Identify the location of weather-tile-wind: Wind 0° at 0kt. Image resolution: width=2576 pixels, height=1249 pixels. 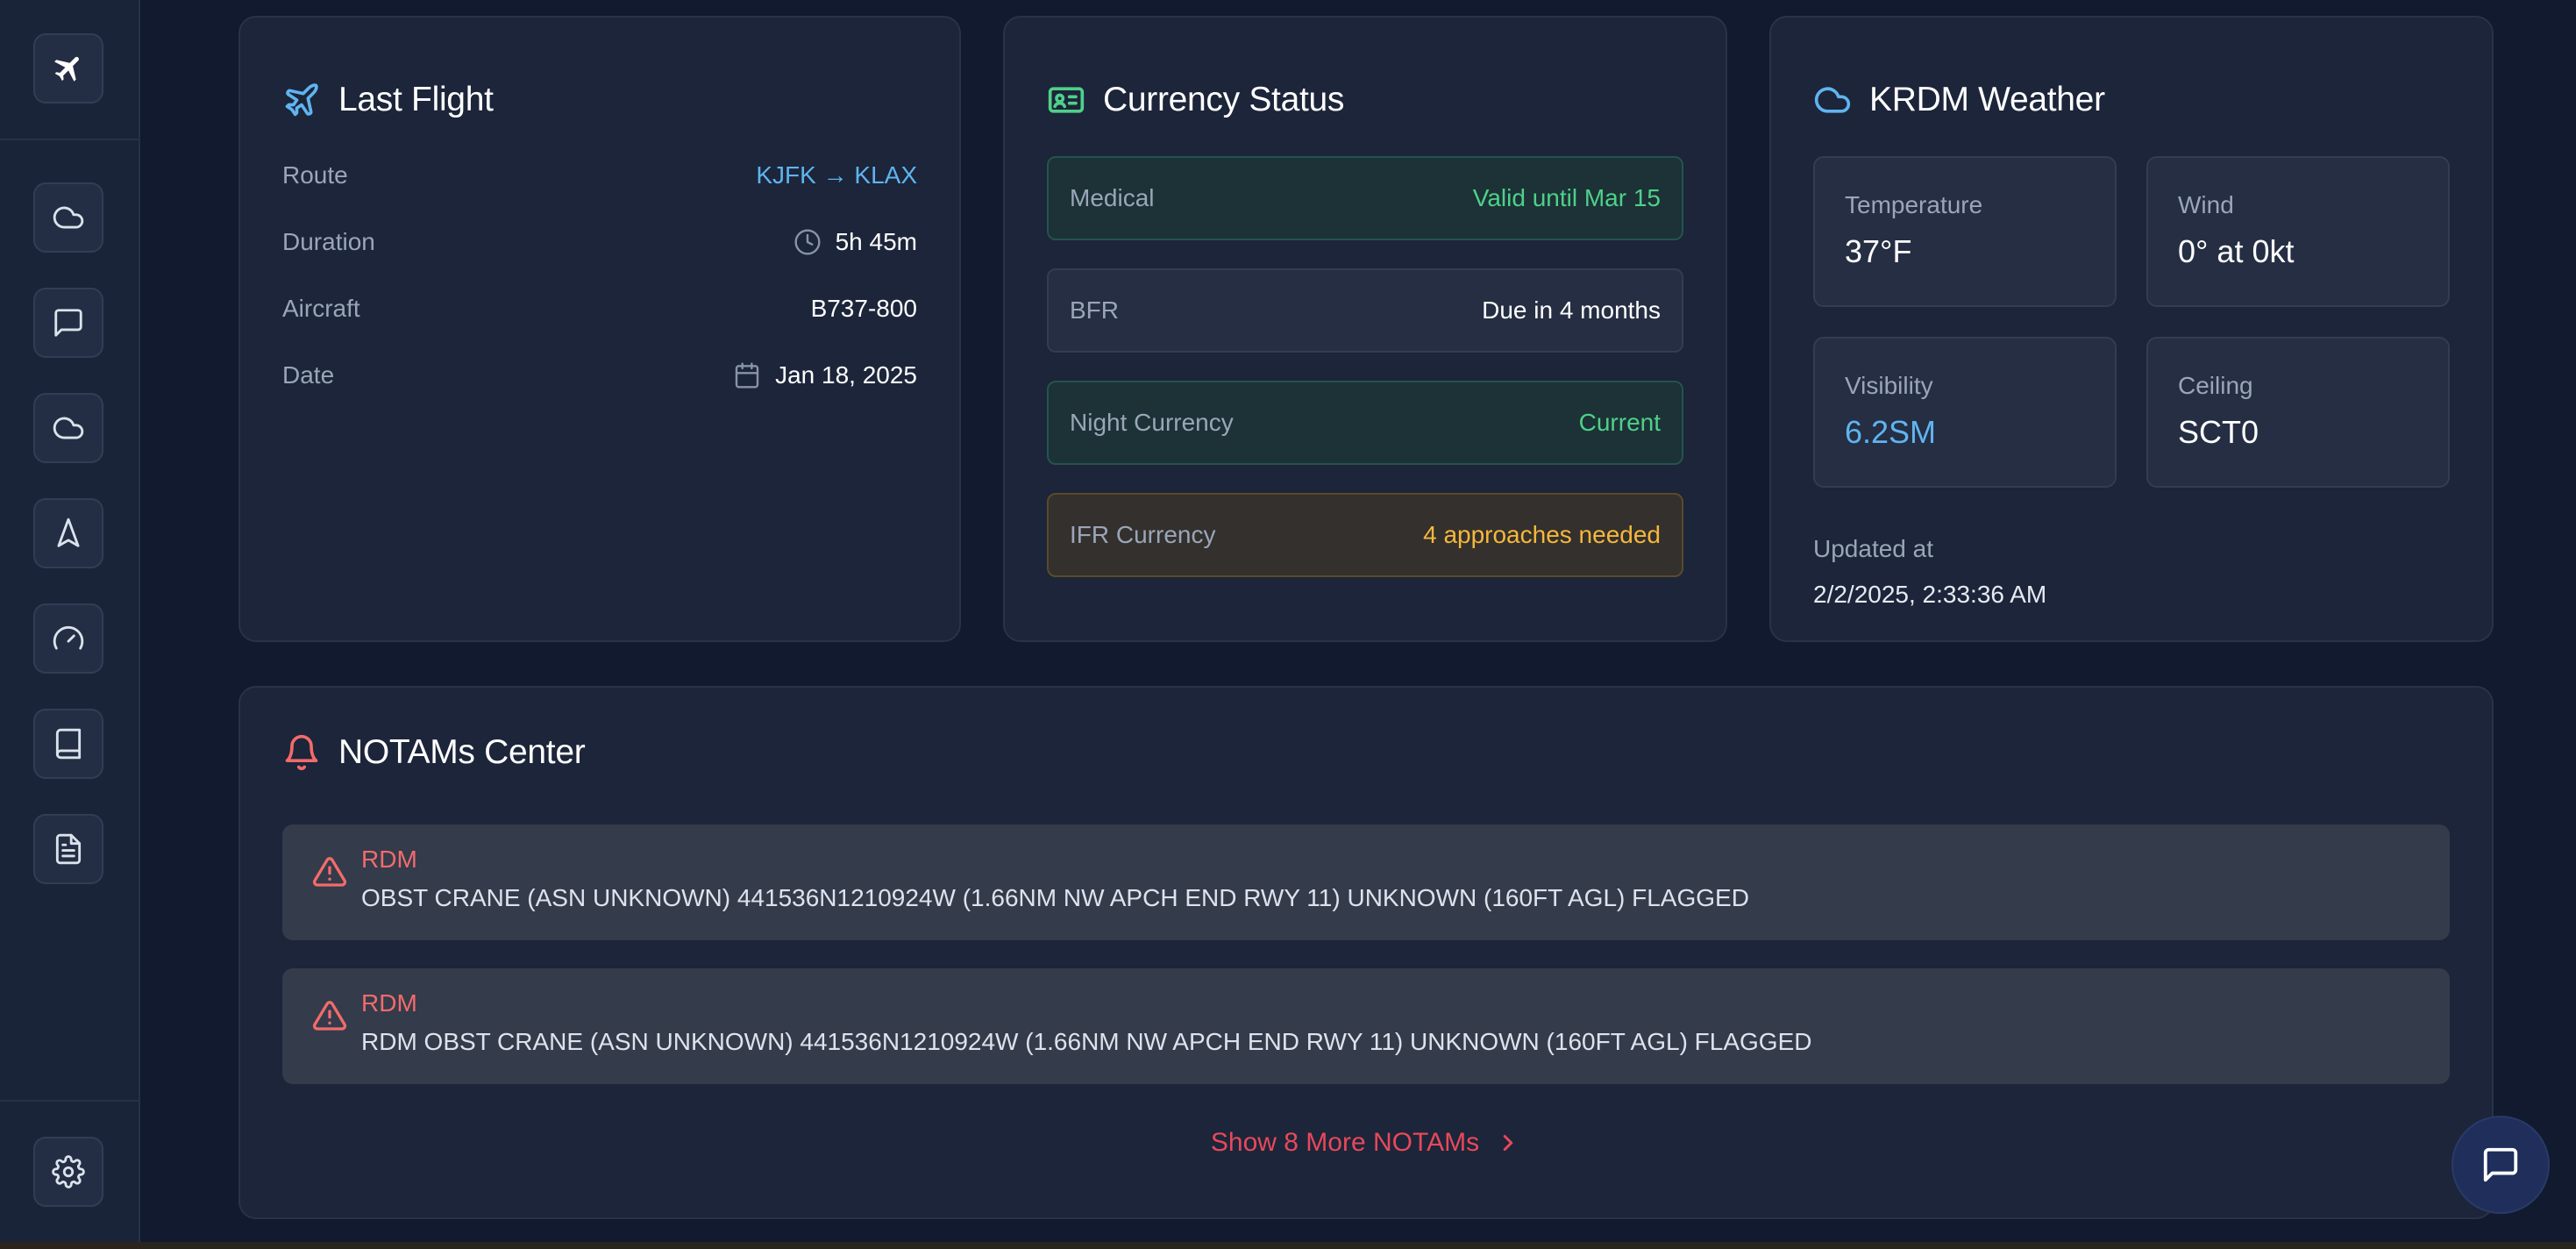
(2298, 231).